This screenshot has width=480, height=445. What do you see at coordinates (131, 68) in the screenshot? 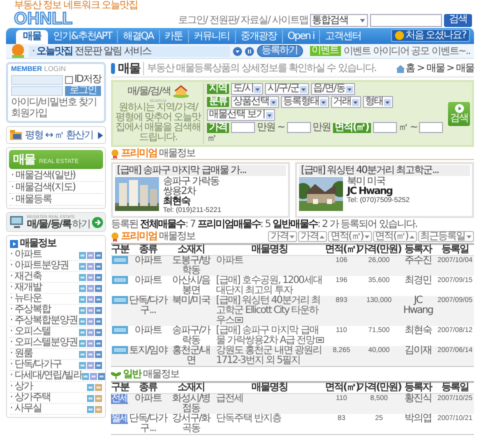
I see `page-title: 매물` at bounding box center [131, 68].